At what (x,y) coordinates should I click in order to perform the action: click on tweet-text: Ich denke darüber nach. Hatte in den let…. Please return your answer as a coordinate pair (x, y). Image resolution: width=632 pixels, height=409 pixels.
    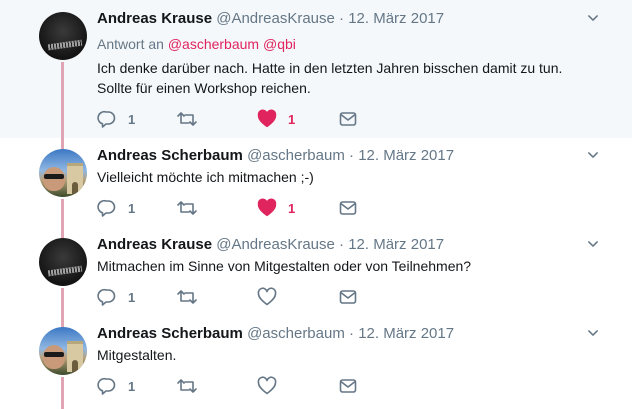
    Looking at the image, I should click on (329, 78).